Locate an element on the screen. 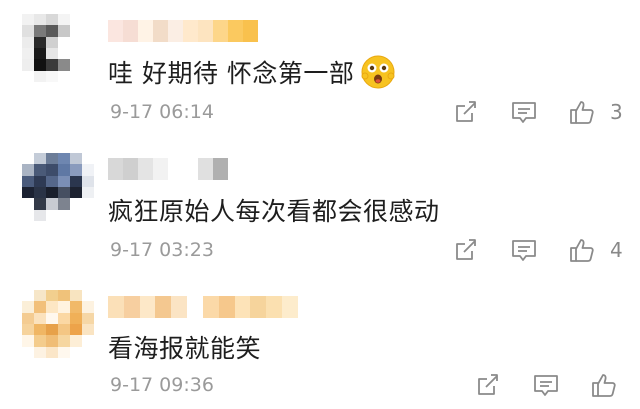  like-count: 4 is located at coordinates (616, 250).